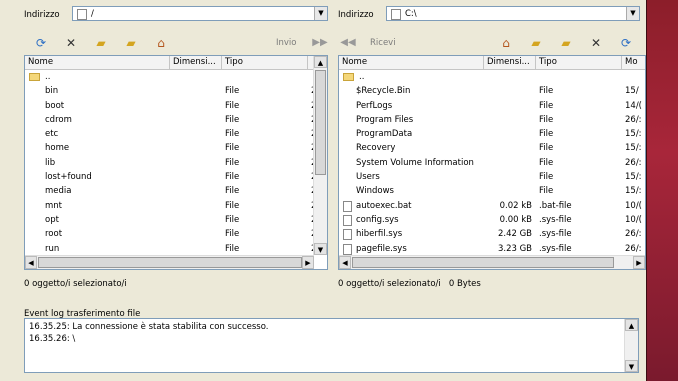  I want to click on send-arrow-icon: ▶▶, so click(320, 43).